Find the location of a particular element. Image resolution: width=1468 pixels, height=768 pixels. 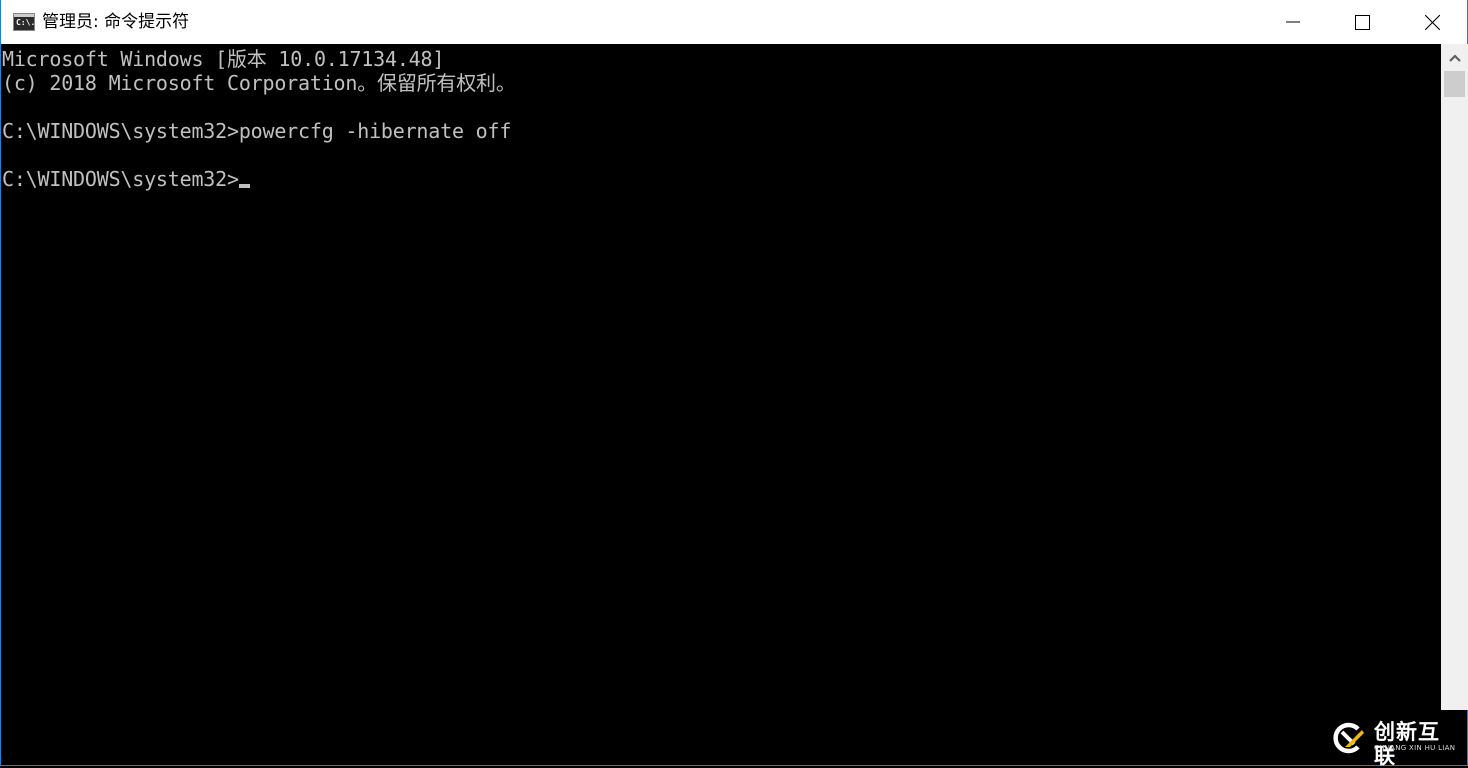

minimize-button is located at coordinates (1293, 22).